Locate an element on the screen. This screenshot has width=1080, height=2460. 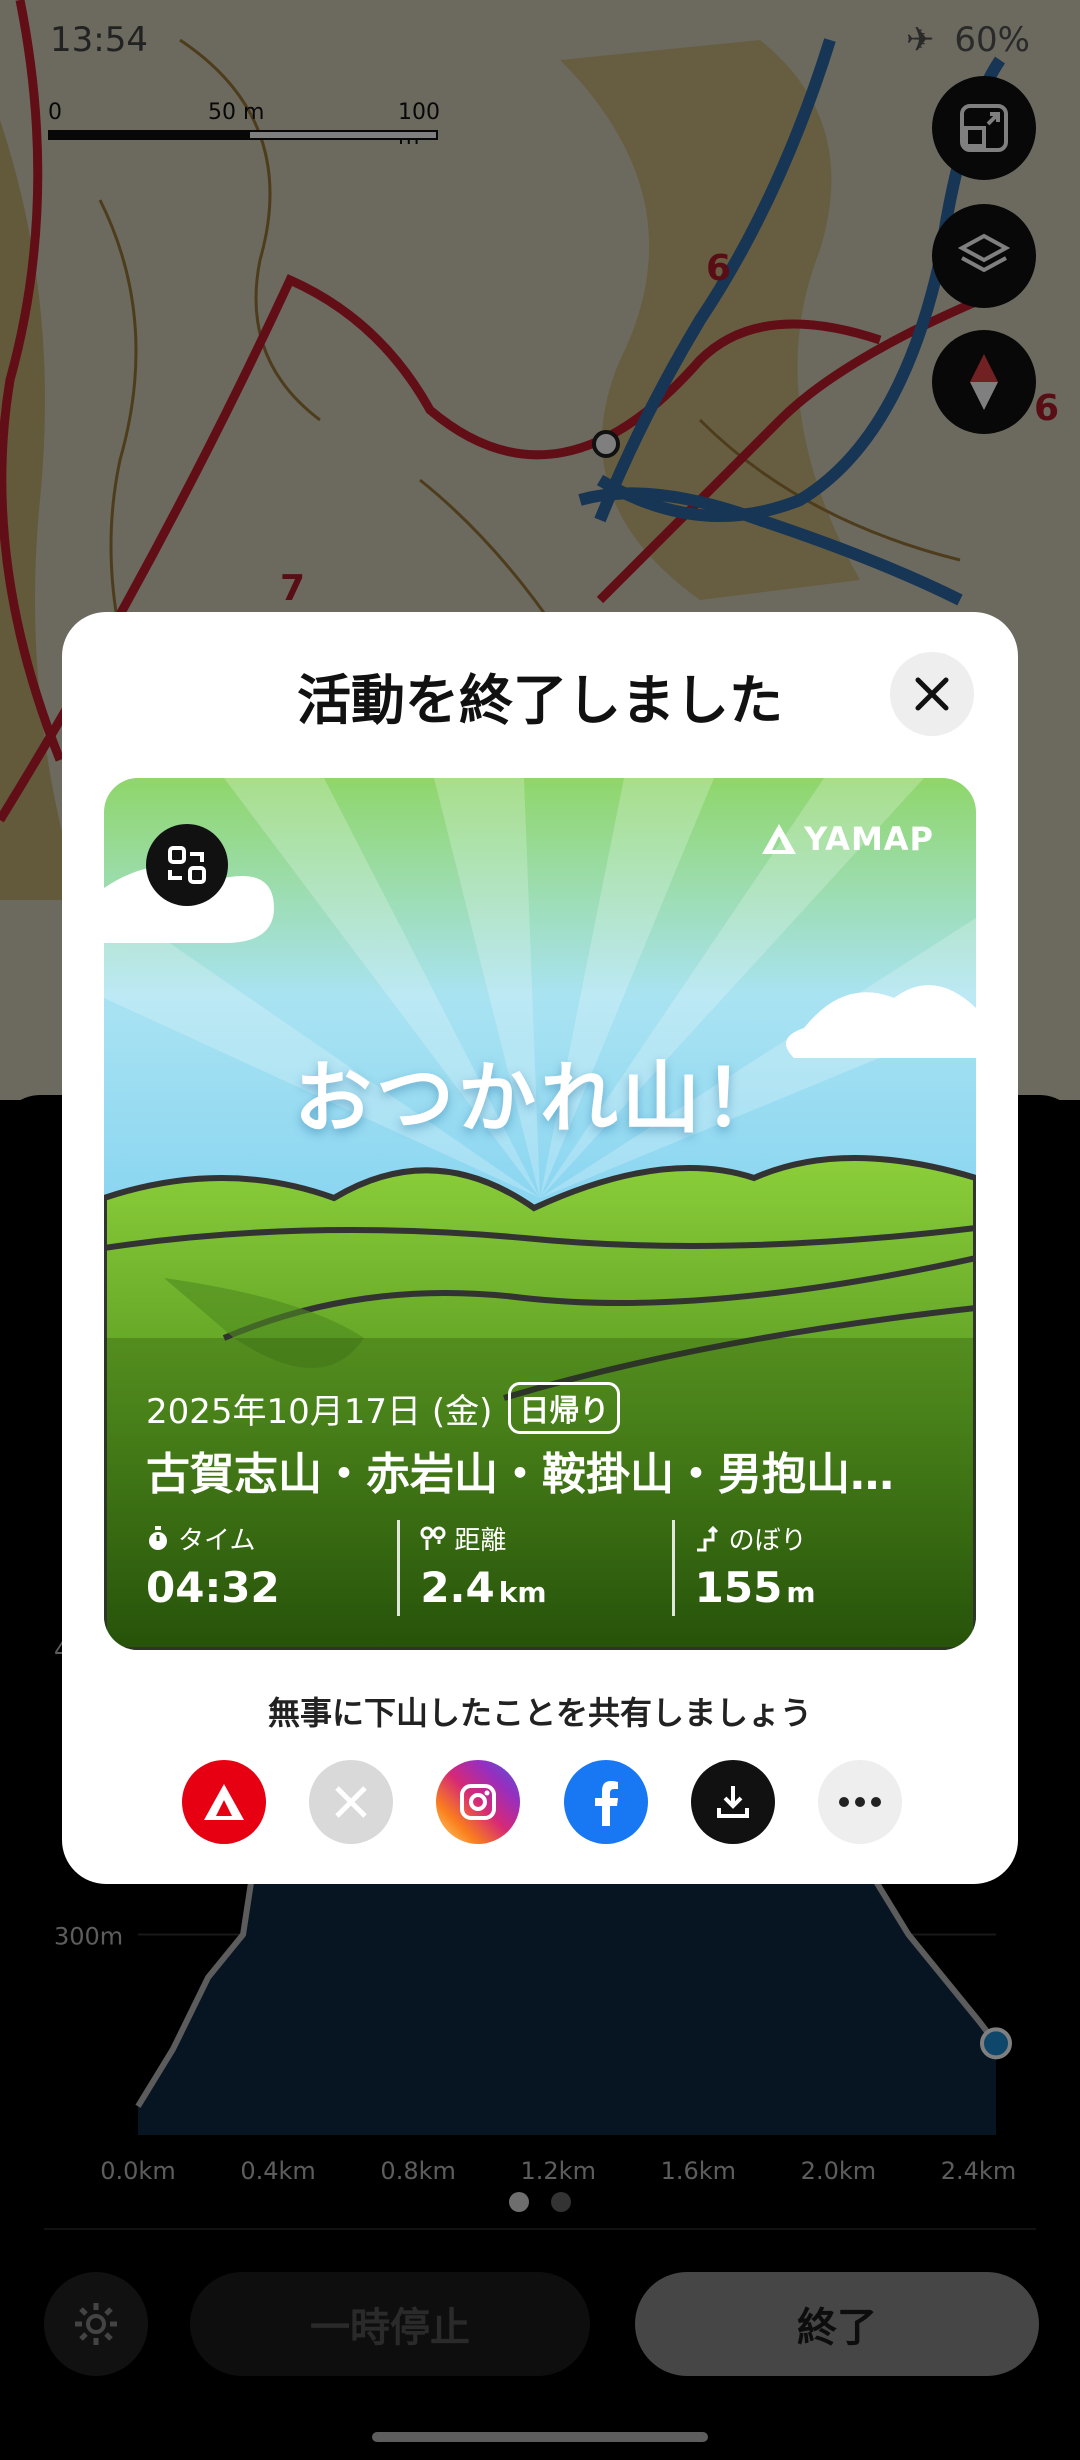
yamap-icon is located at coordinates (224, 1802).